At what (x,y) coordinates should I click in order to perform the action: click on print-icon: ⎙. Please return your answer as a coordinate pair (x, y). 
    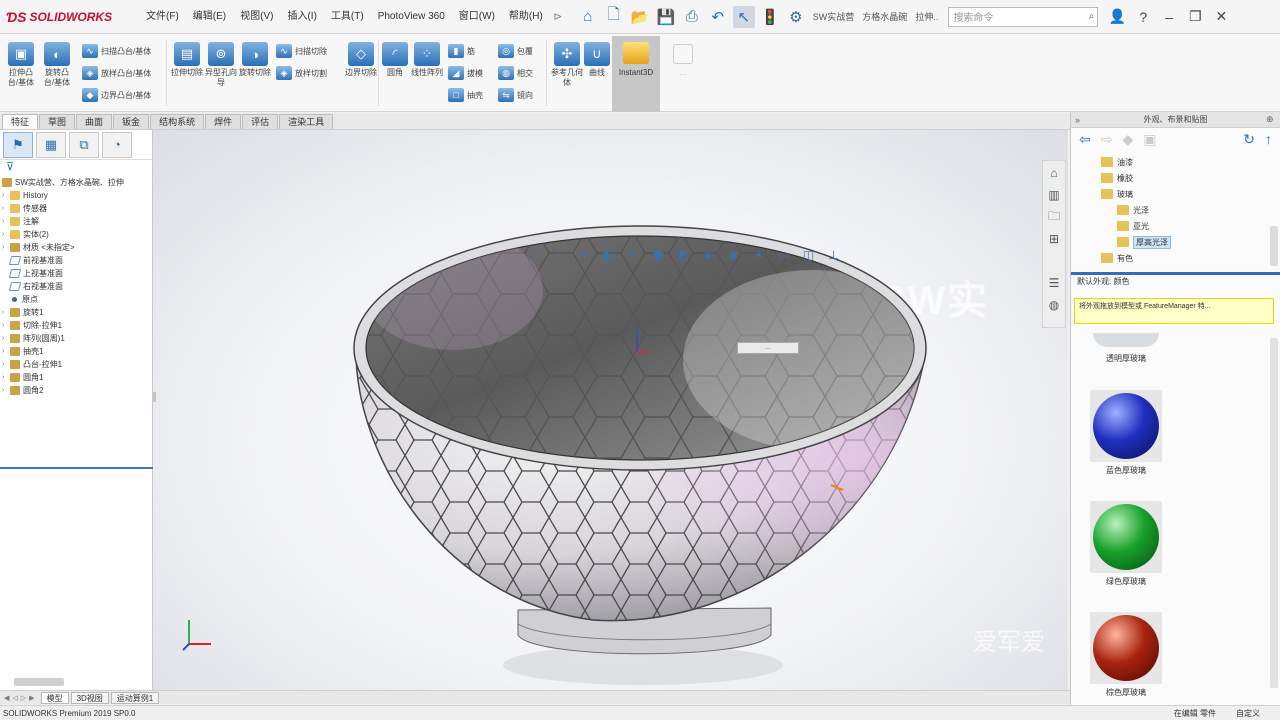
    Looking at the image, I should click on (692, 17).